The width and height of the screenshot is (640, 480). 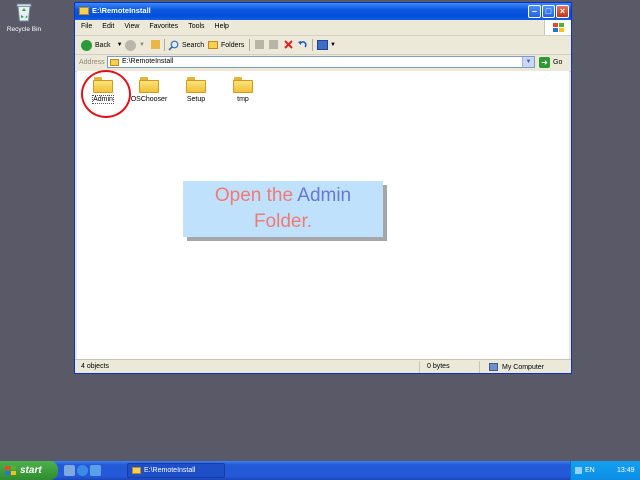 I want to click on title-bar: E:\RemoteInstall – □ ×, so click(x=323, y=11).